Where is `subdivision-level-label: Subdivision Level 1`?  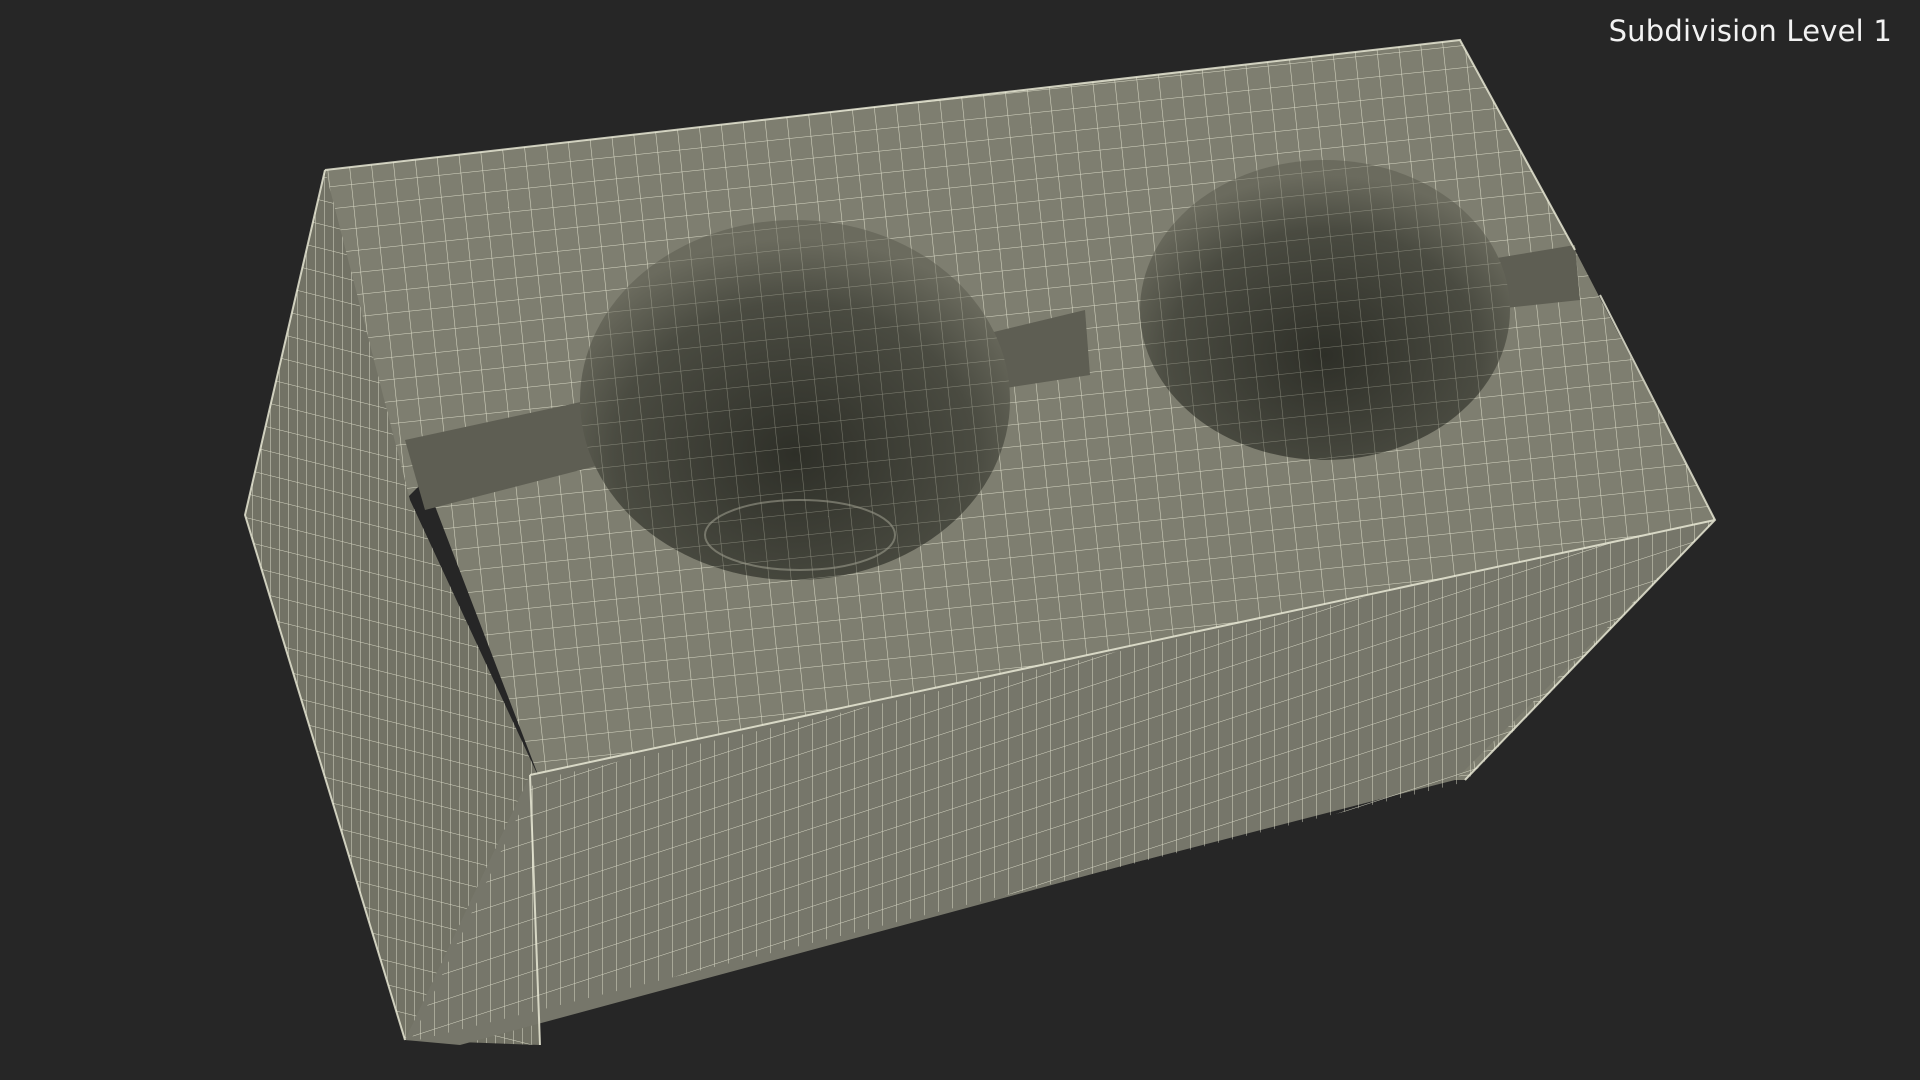
subdivision-level-label: Subdivision Level 1 is located at coordinates (1750, 31).